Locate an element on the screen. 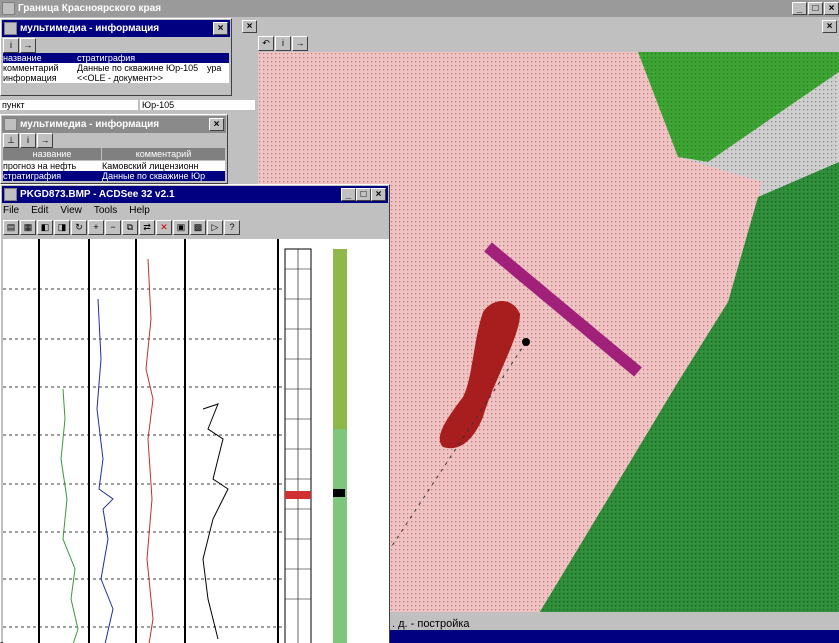 The height and width of the screenshot is (643, 839). acd-minimize-button: _ is located at coordinates (348, 194).